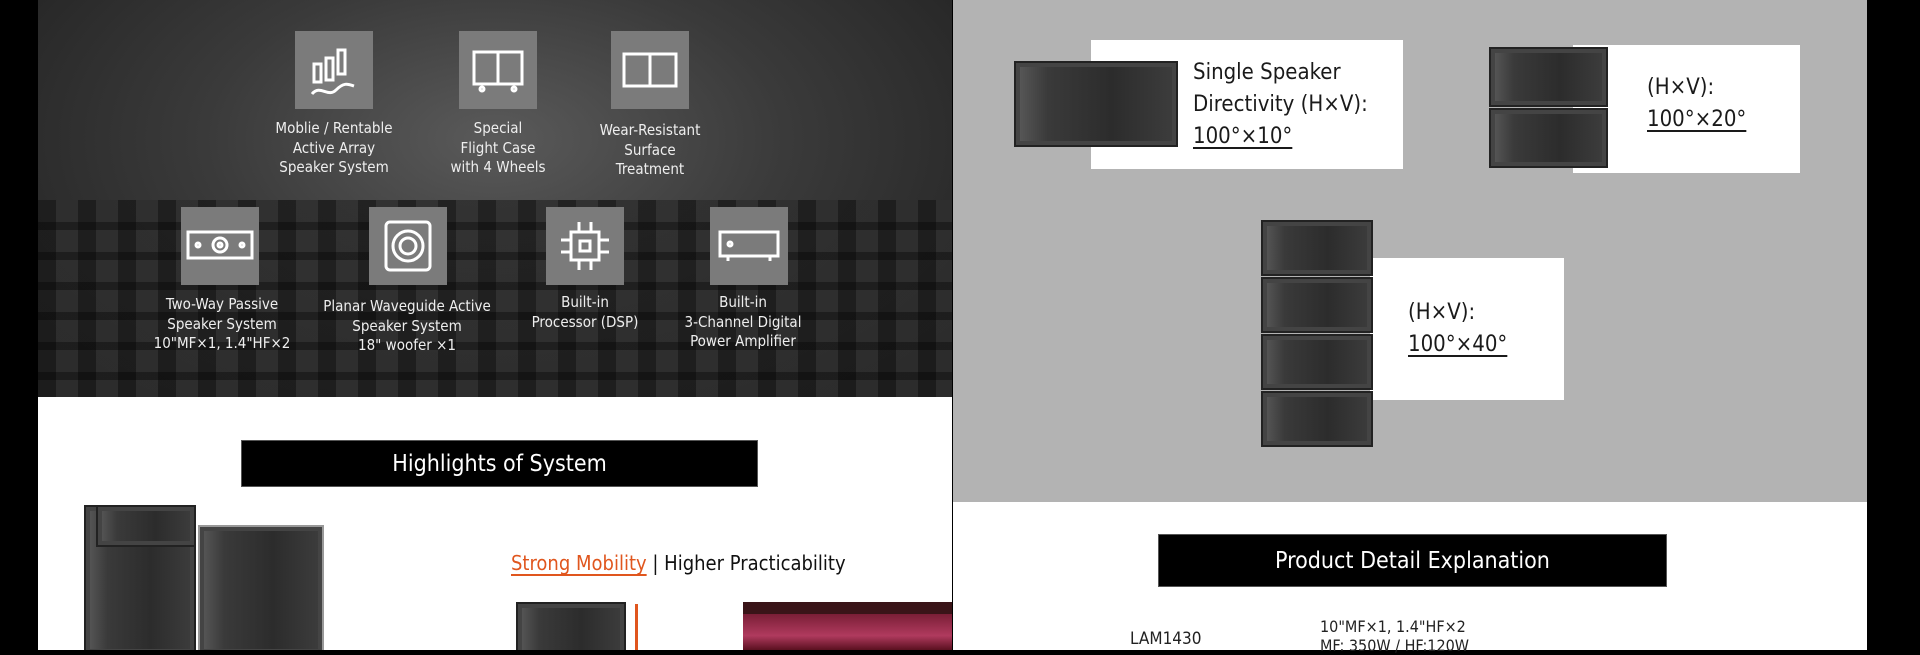 The image size is (1920, 655). I want to click on feature-caption: Built-in 3-Channel Digital Power Amplifier, so click(743, 321).